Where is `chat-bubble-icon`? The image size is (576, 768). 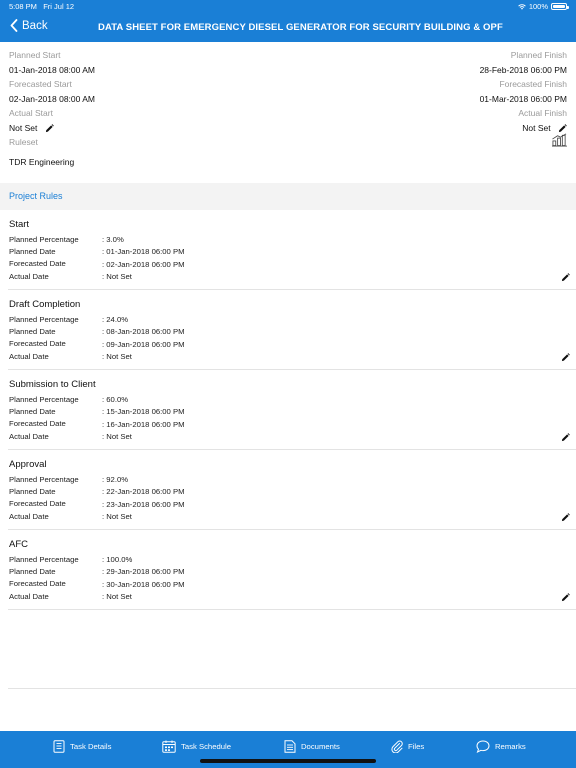 chat-bubble-icon is located at coordinates (483, 746).